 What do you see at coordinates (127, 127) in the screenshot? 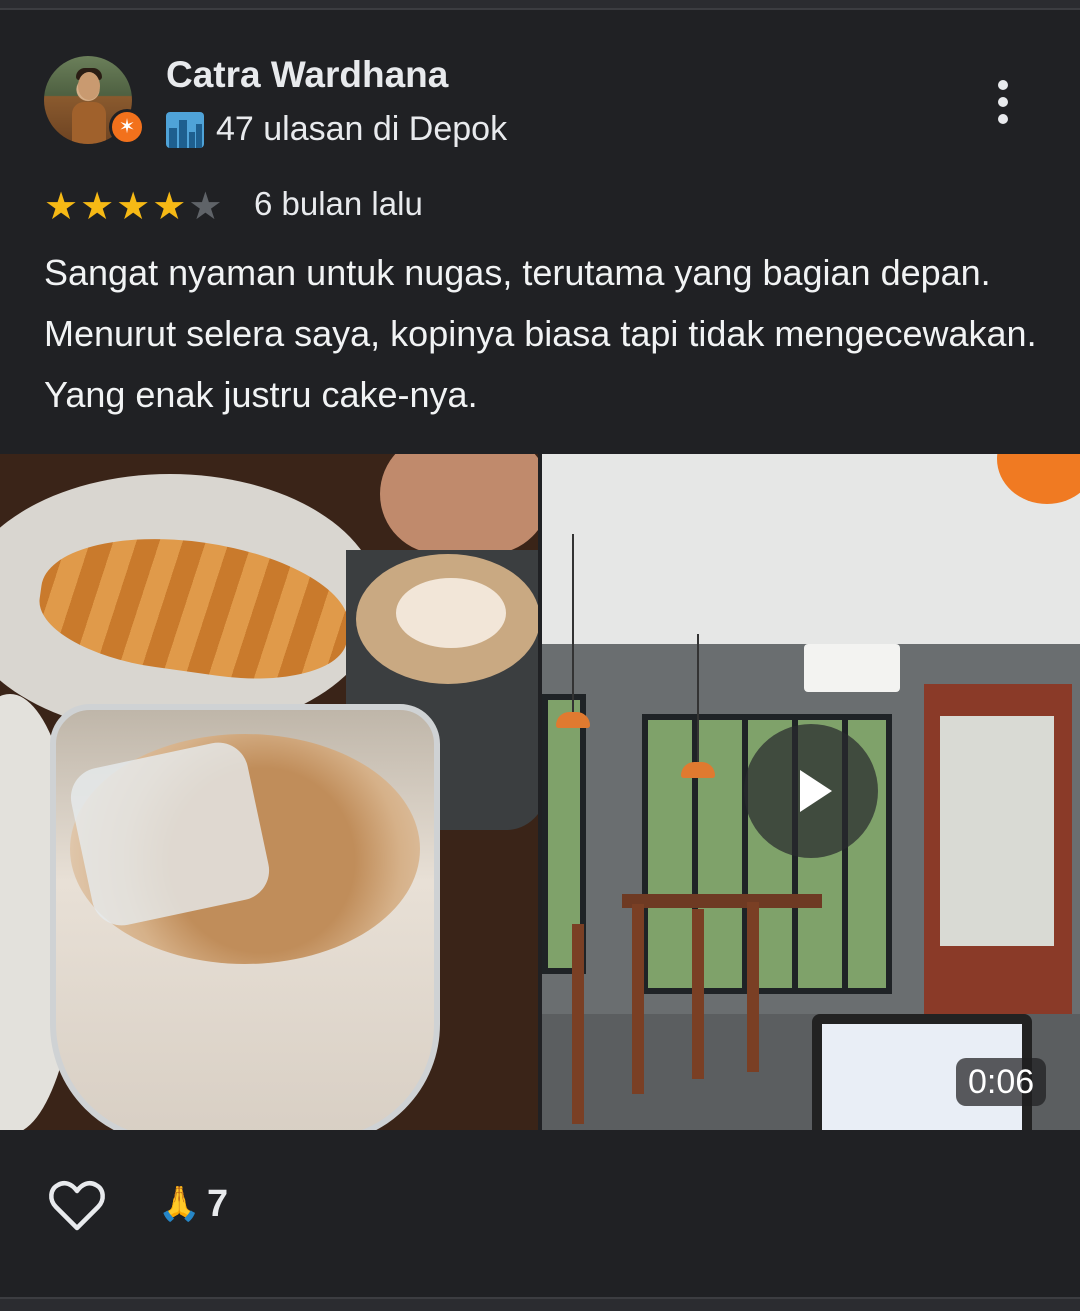
I see `local-guide-star-icon: ✶` at bounding box center [127, 127].